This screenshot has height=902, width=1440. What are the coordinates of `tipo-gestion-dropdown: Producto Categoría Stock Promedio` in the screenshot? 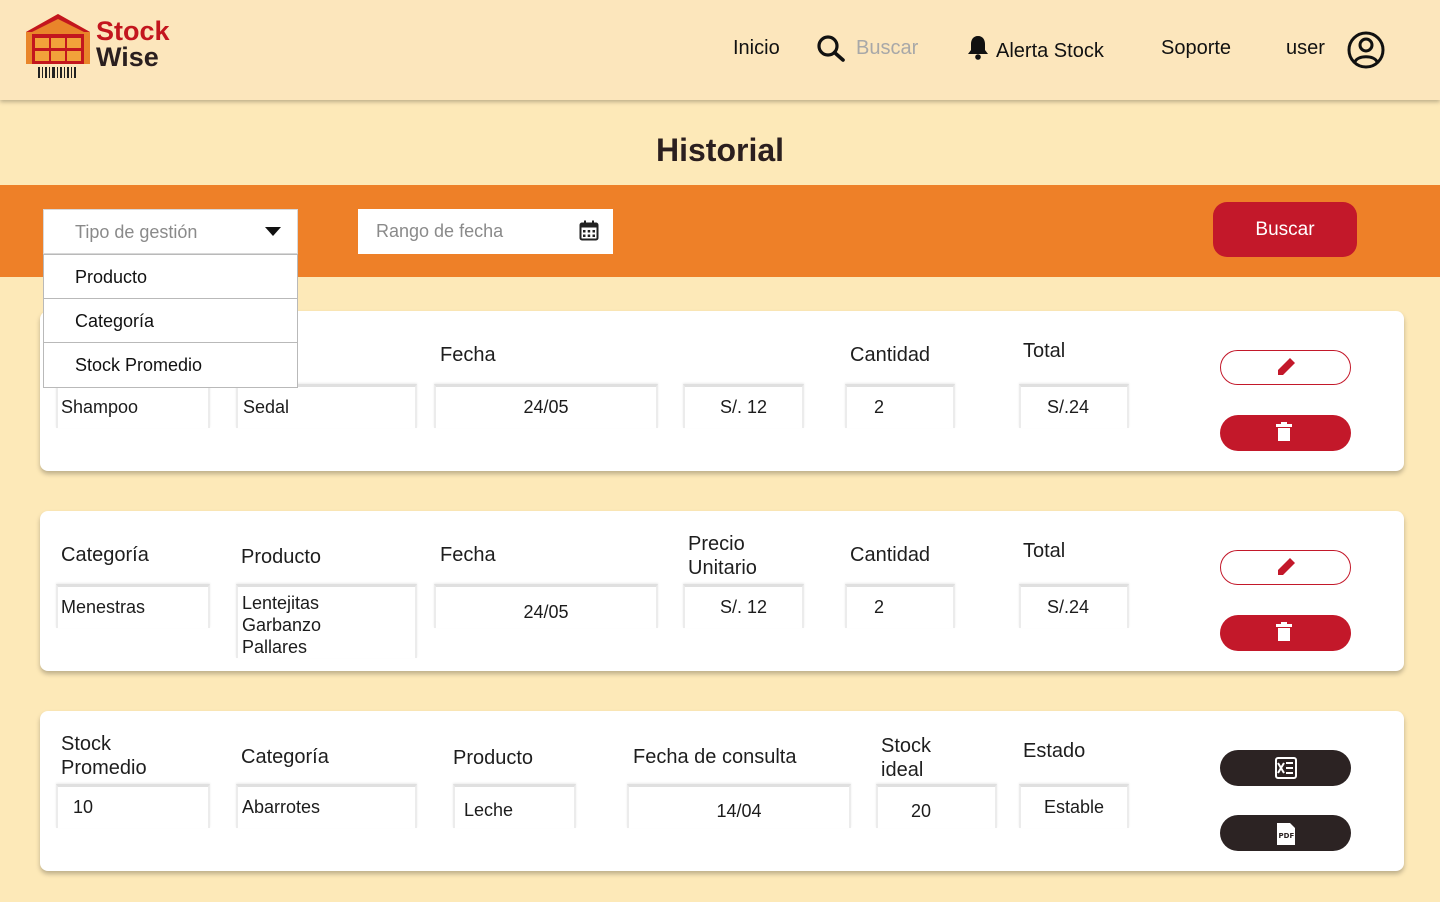 It's located at (170, 321).